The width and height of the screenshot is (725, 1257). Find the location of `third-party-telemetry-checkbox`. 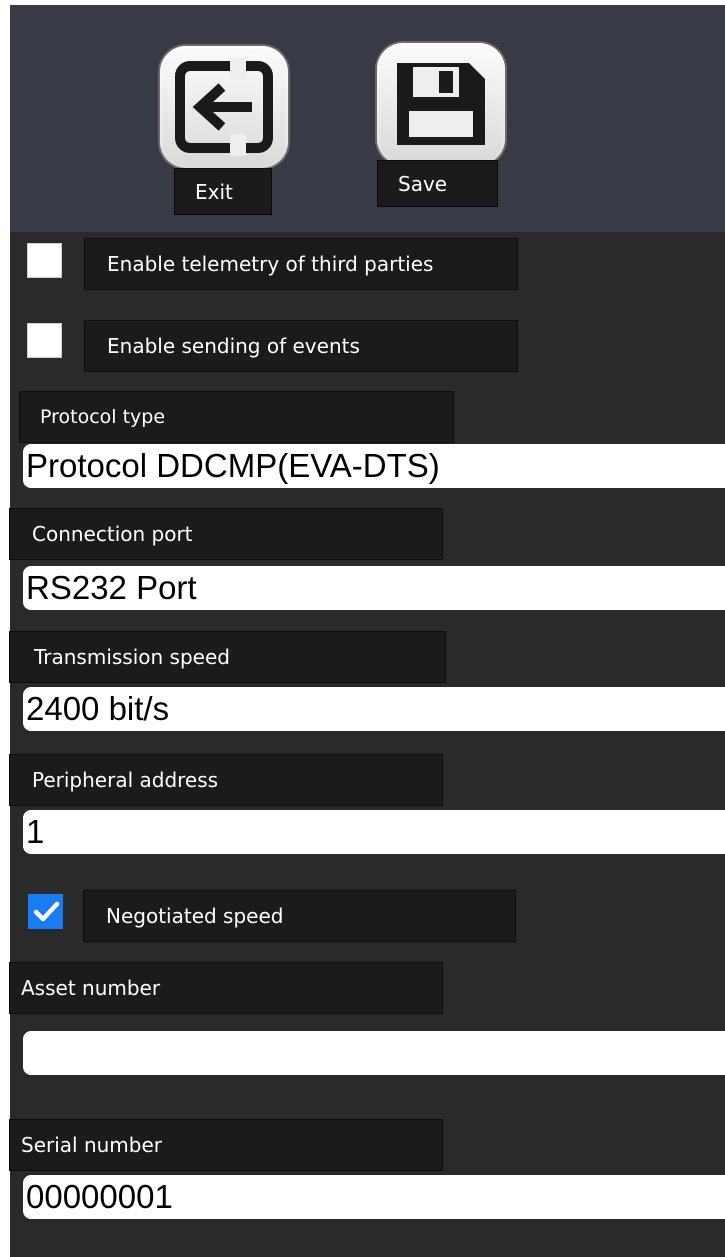

third-party-telemetry-checkbox is located at coordinates (44, 260).